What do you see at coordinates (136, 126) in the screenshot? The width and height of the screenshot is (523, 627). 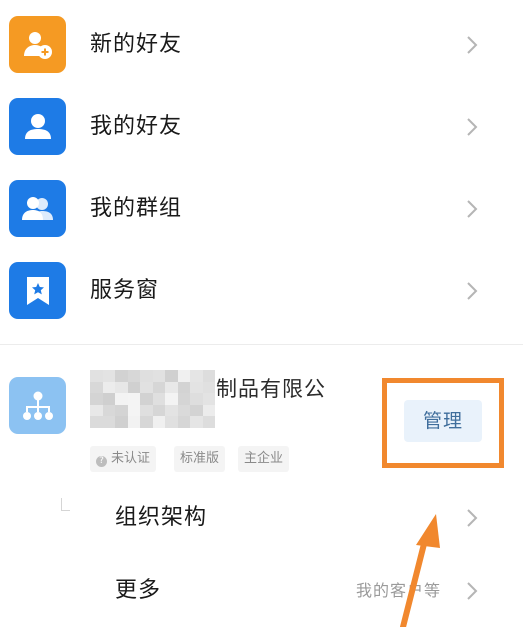 I see `menu-item-label: 我的好友` at bounding box center [136, 126].